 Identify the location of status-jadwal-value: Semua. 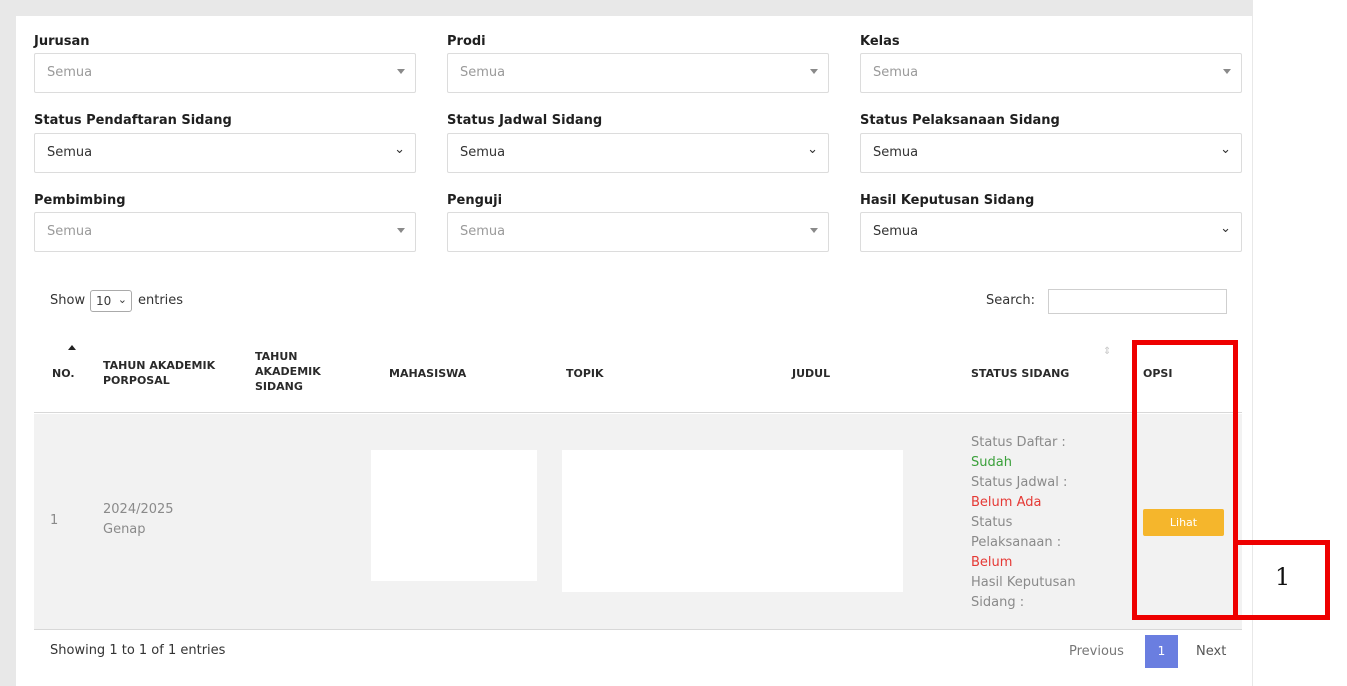
(483, 152).